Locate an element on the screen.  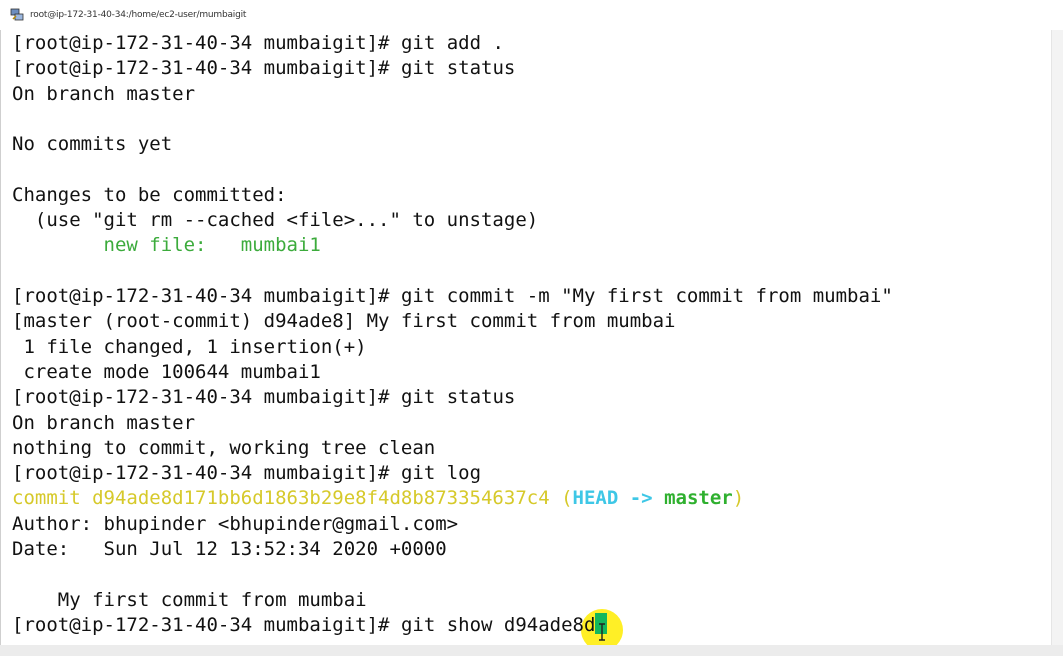
output-text: Author: bhupinder <bhupinder@gmail.com> is located at coordinates (235, 523).